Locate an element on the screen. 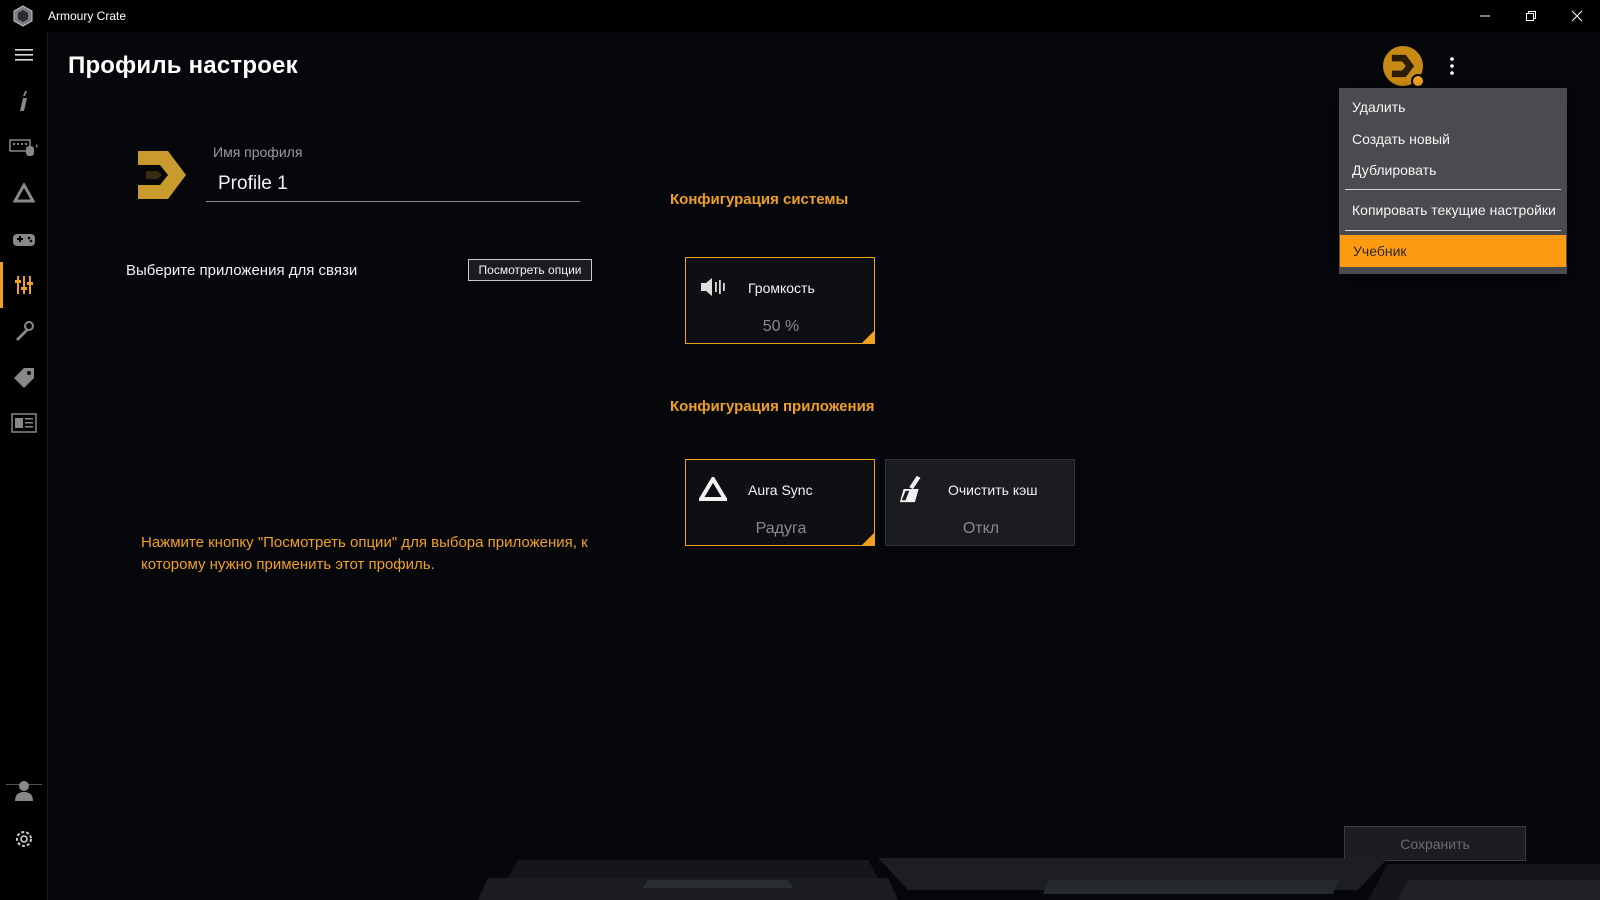  sidebar-item-tools is located at coordinates (24, 331).